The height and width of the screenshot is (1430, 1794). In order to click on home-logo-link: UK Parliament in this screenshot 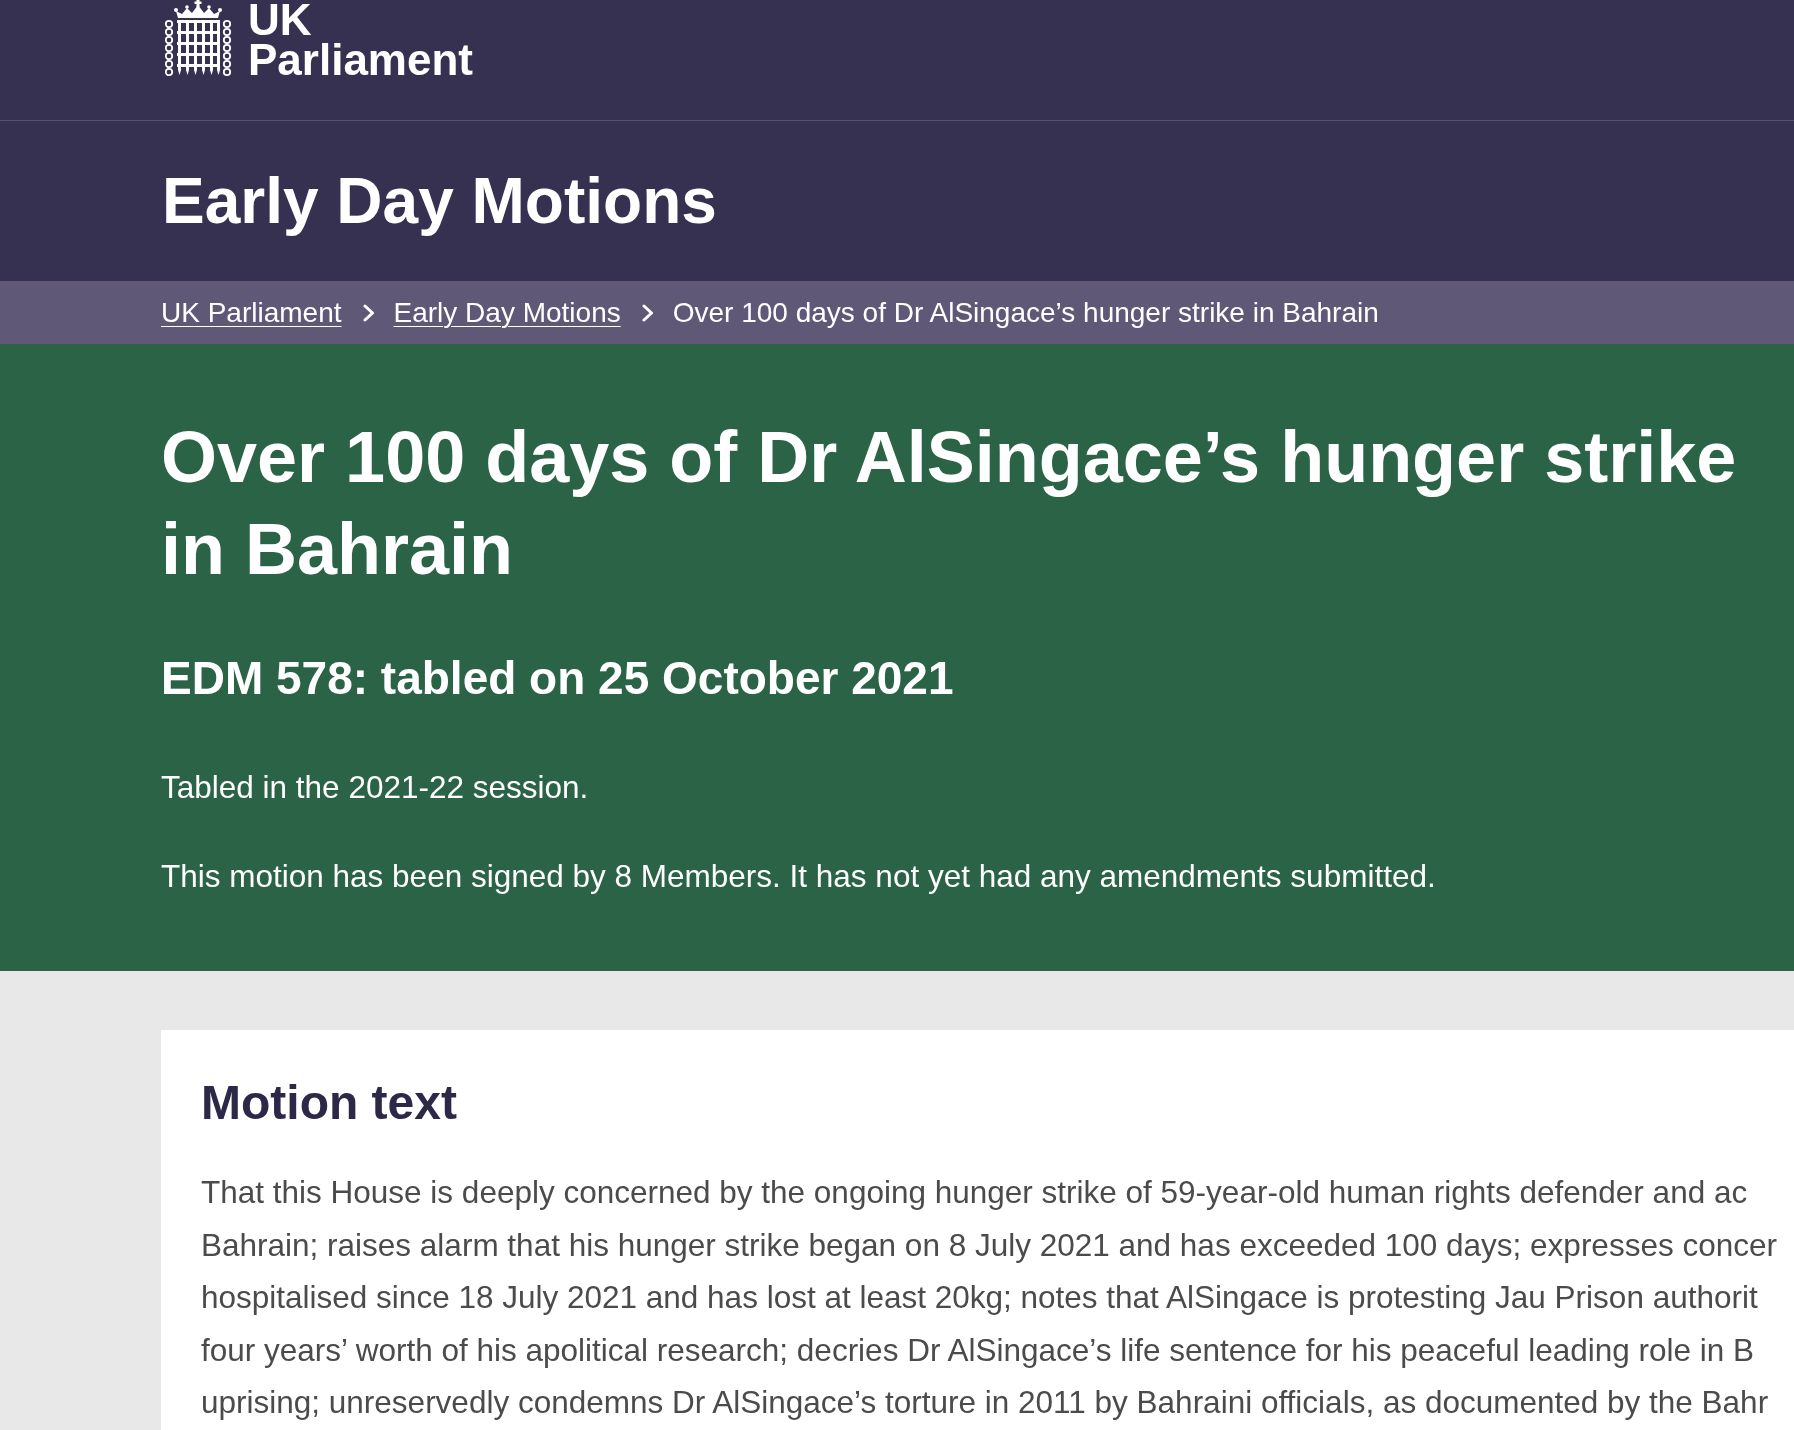, I will do `click(318, 40)`.